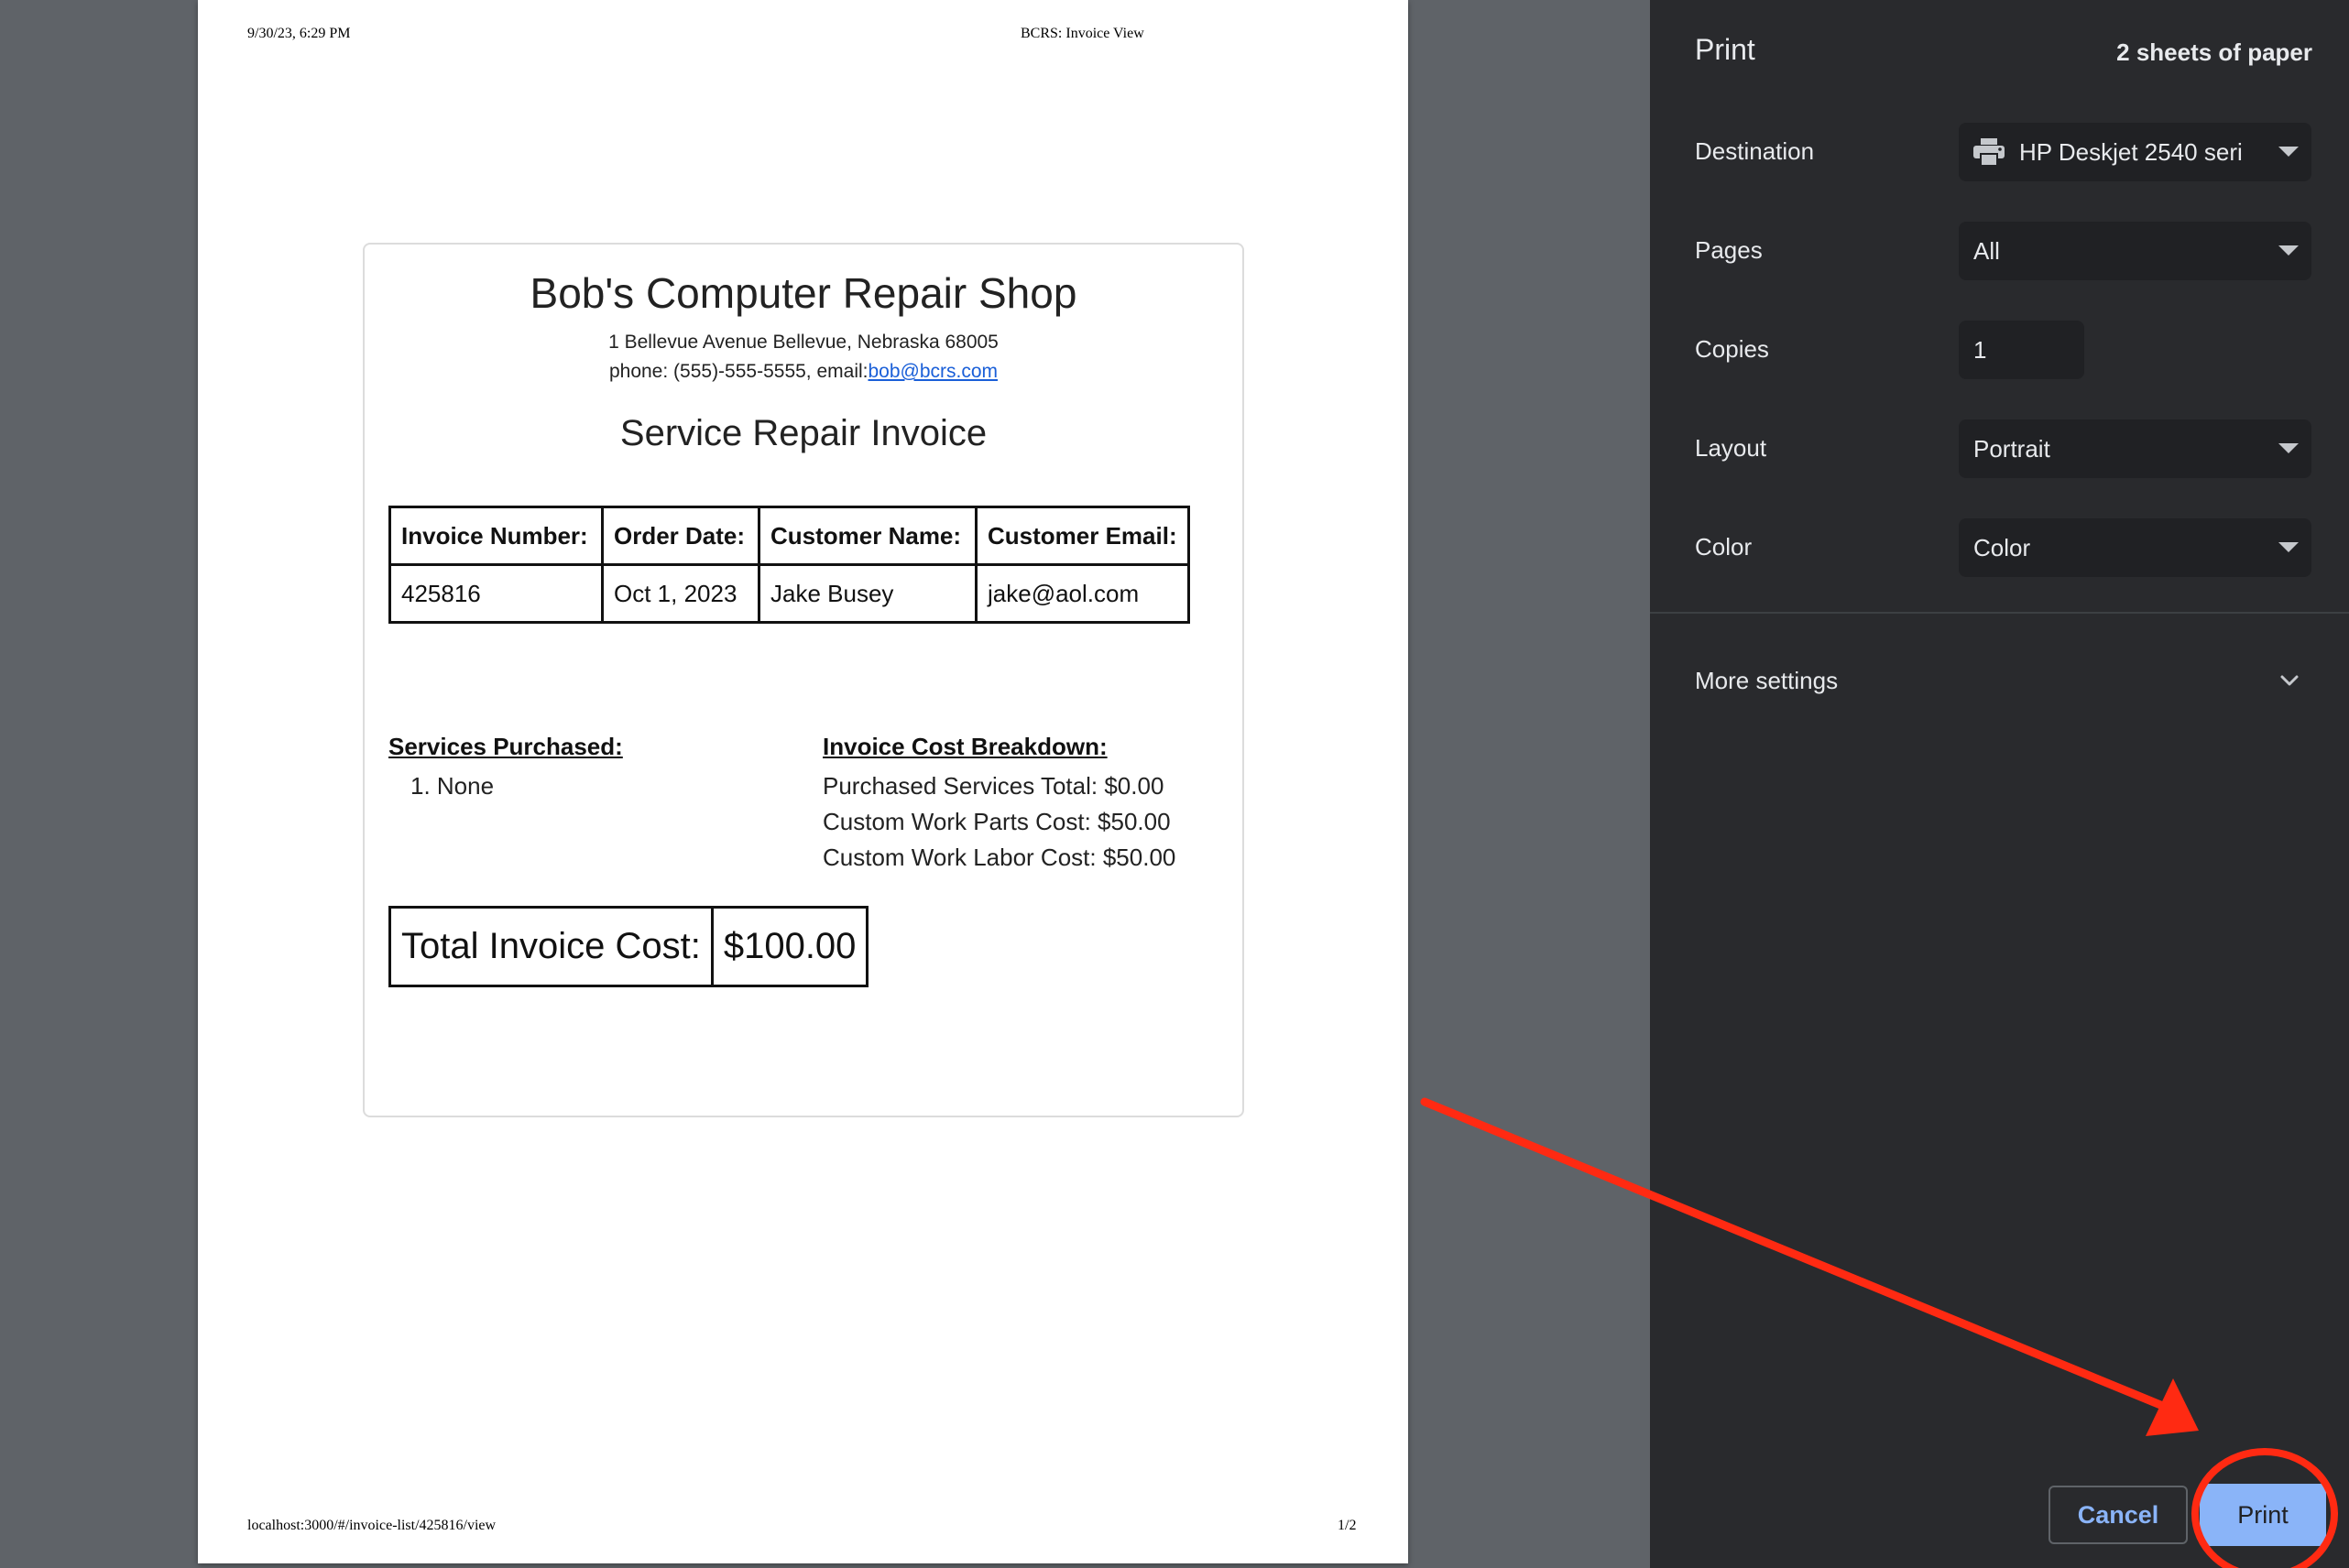 The image size is (2349, 1568). What do you see at coordinates (505, 746) in the screenshot?
I see `services-heading: Services Purchased:` at bounding box center [505, 746].